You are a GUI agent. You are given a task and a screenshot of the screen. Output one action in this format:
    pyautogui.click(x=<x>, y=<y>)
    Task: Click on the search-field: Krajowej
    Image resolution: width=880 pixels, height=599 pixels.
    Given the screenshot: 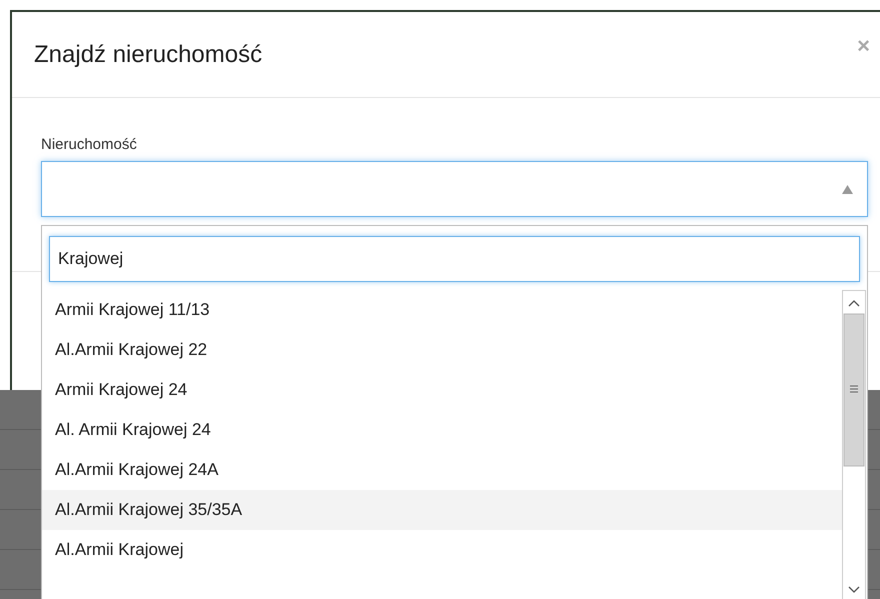 What is the action you would take?
    pyautogui.click(x=454, y=259)
    